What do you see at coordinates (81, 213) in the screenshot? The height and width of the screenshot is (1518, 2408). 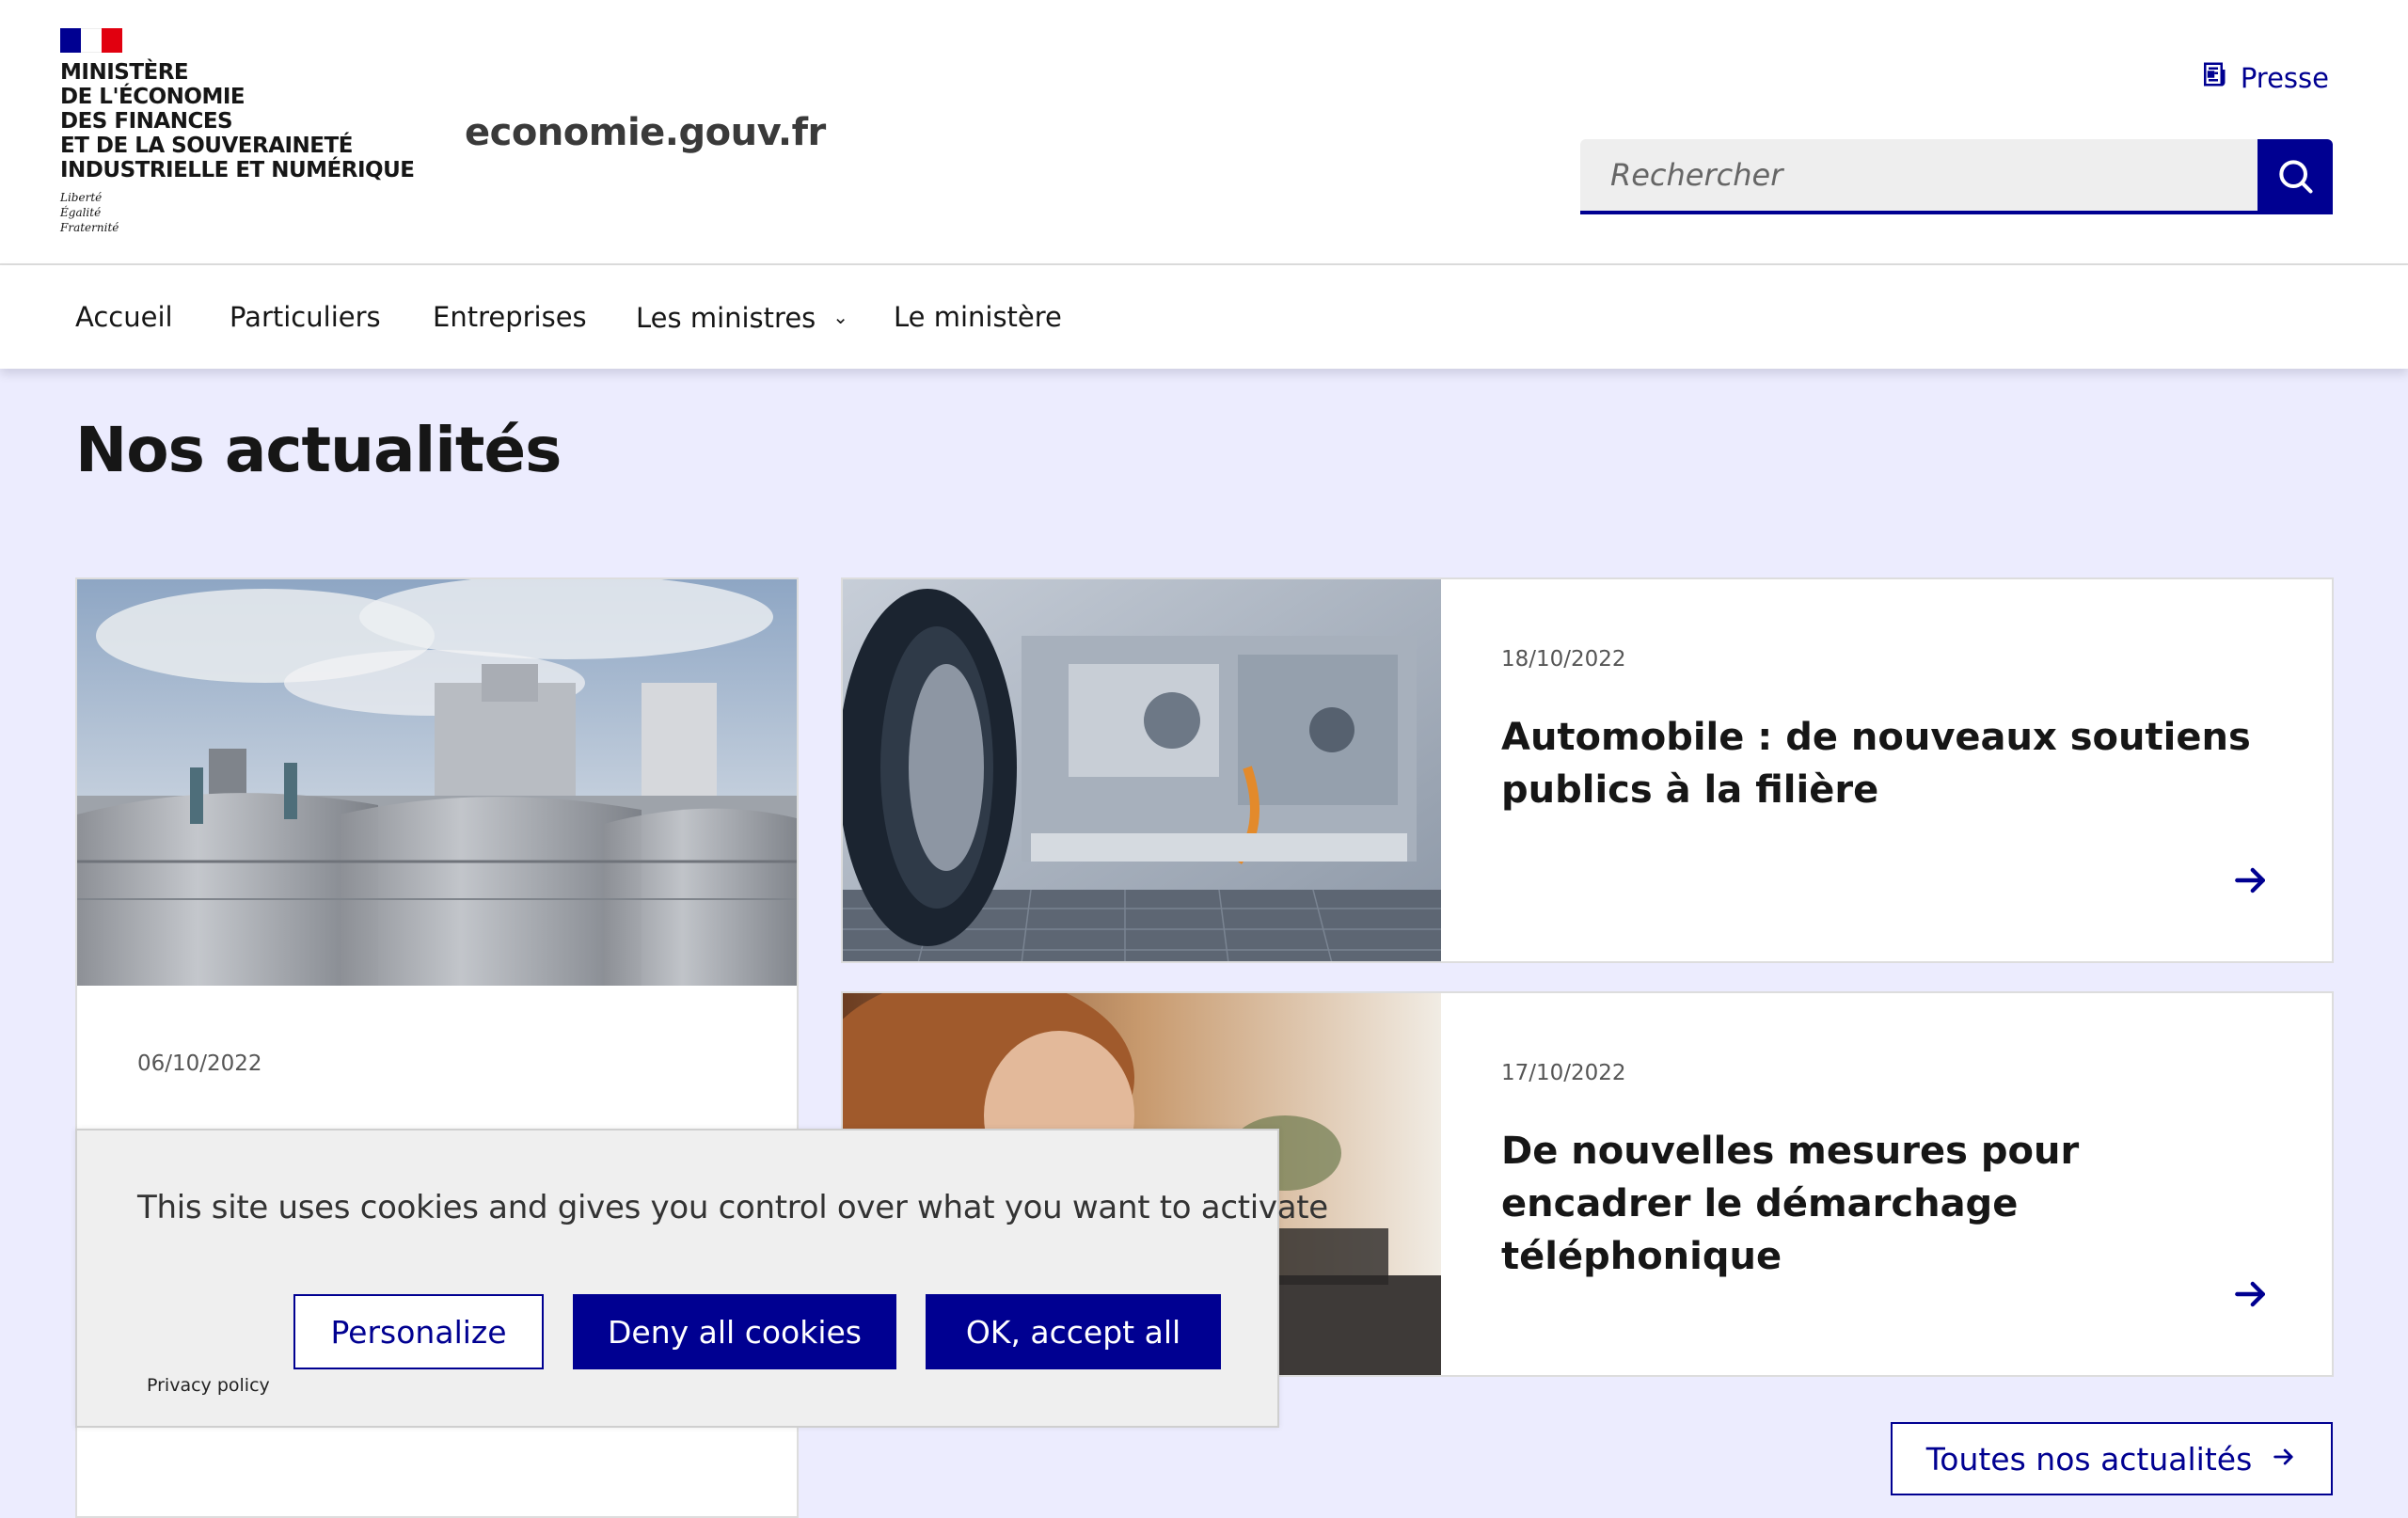 I see `motto-line: Égalité` at bounding box center [81, 213].